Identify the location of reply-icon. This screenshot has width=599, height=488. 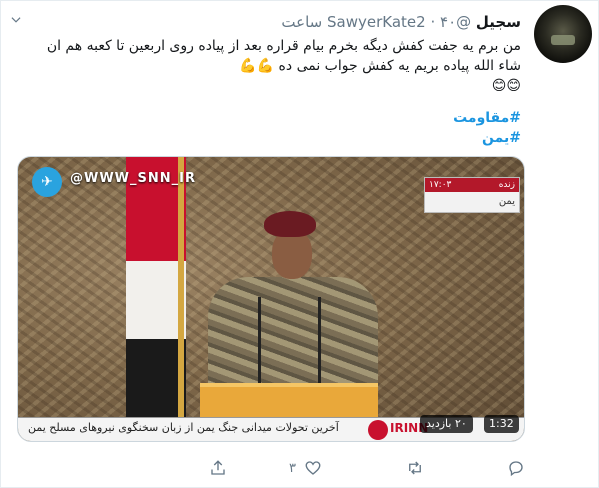
(516, 469).